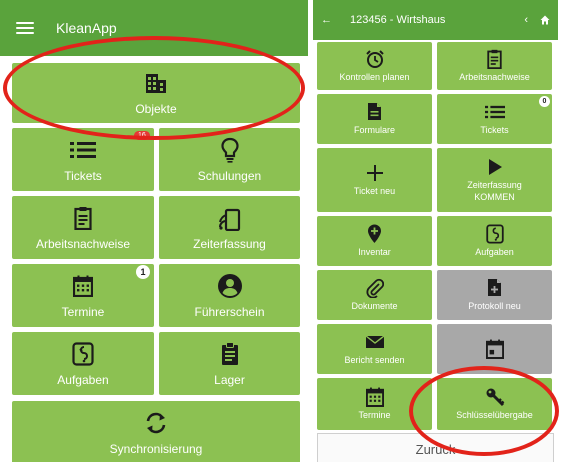 The width and height of the screenshot is (563, 462). What do you see at coordinates (374, 112) in the screenshot?
I see `document-icon` at bounding box center [374, 112].